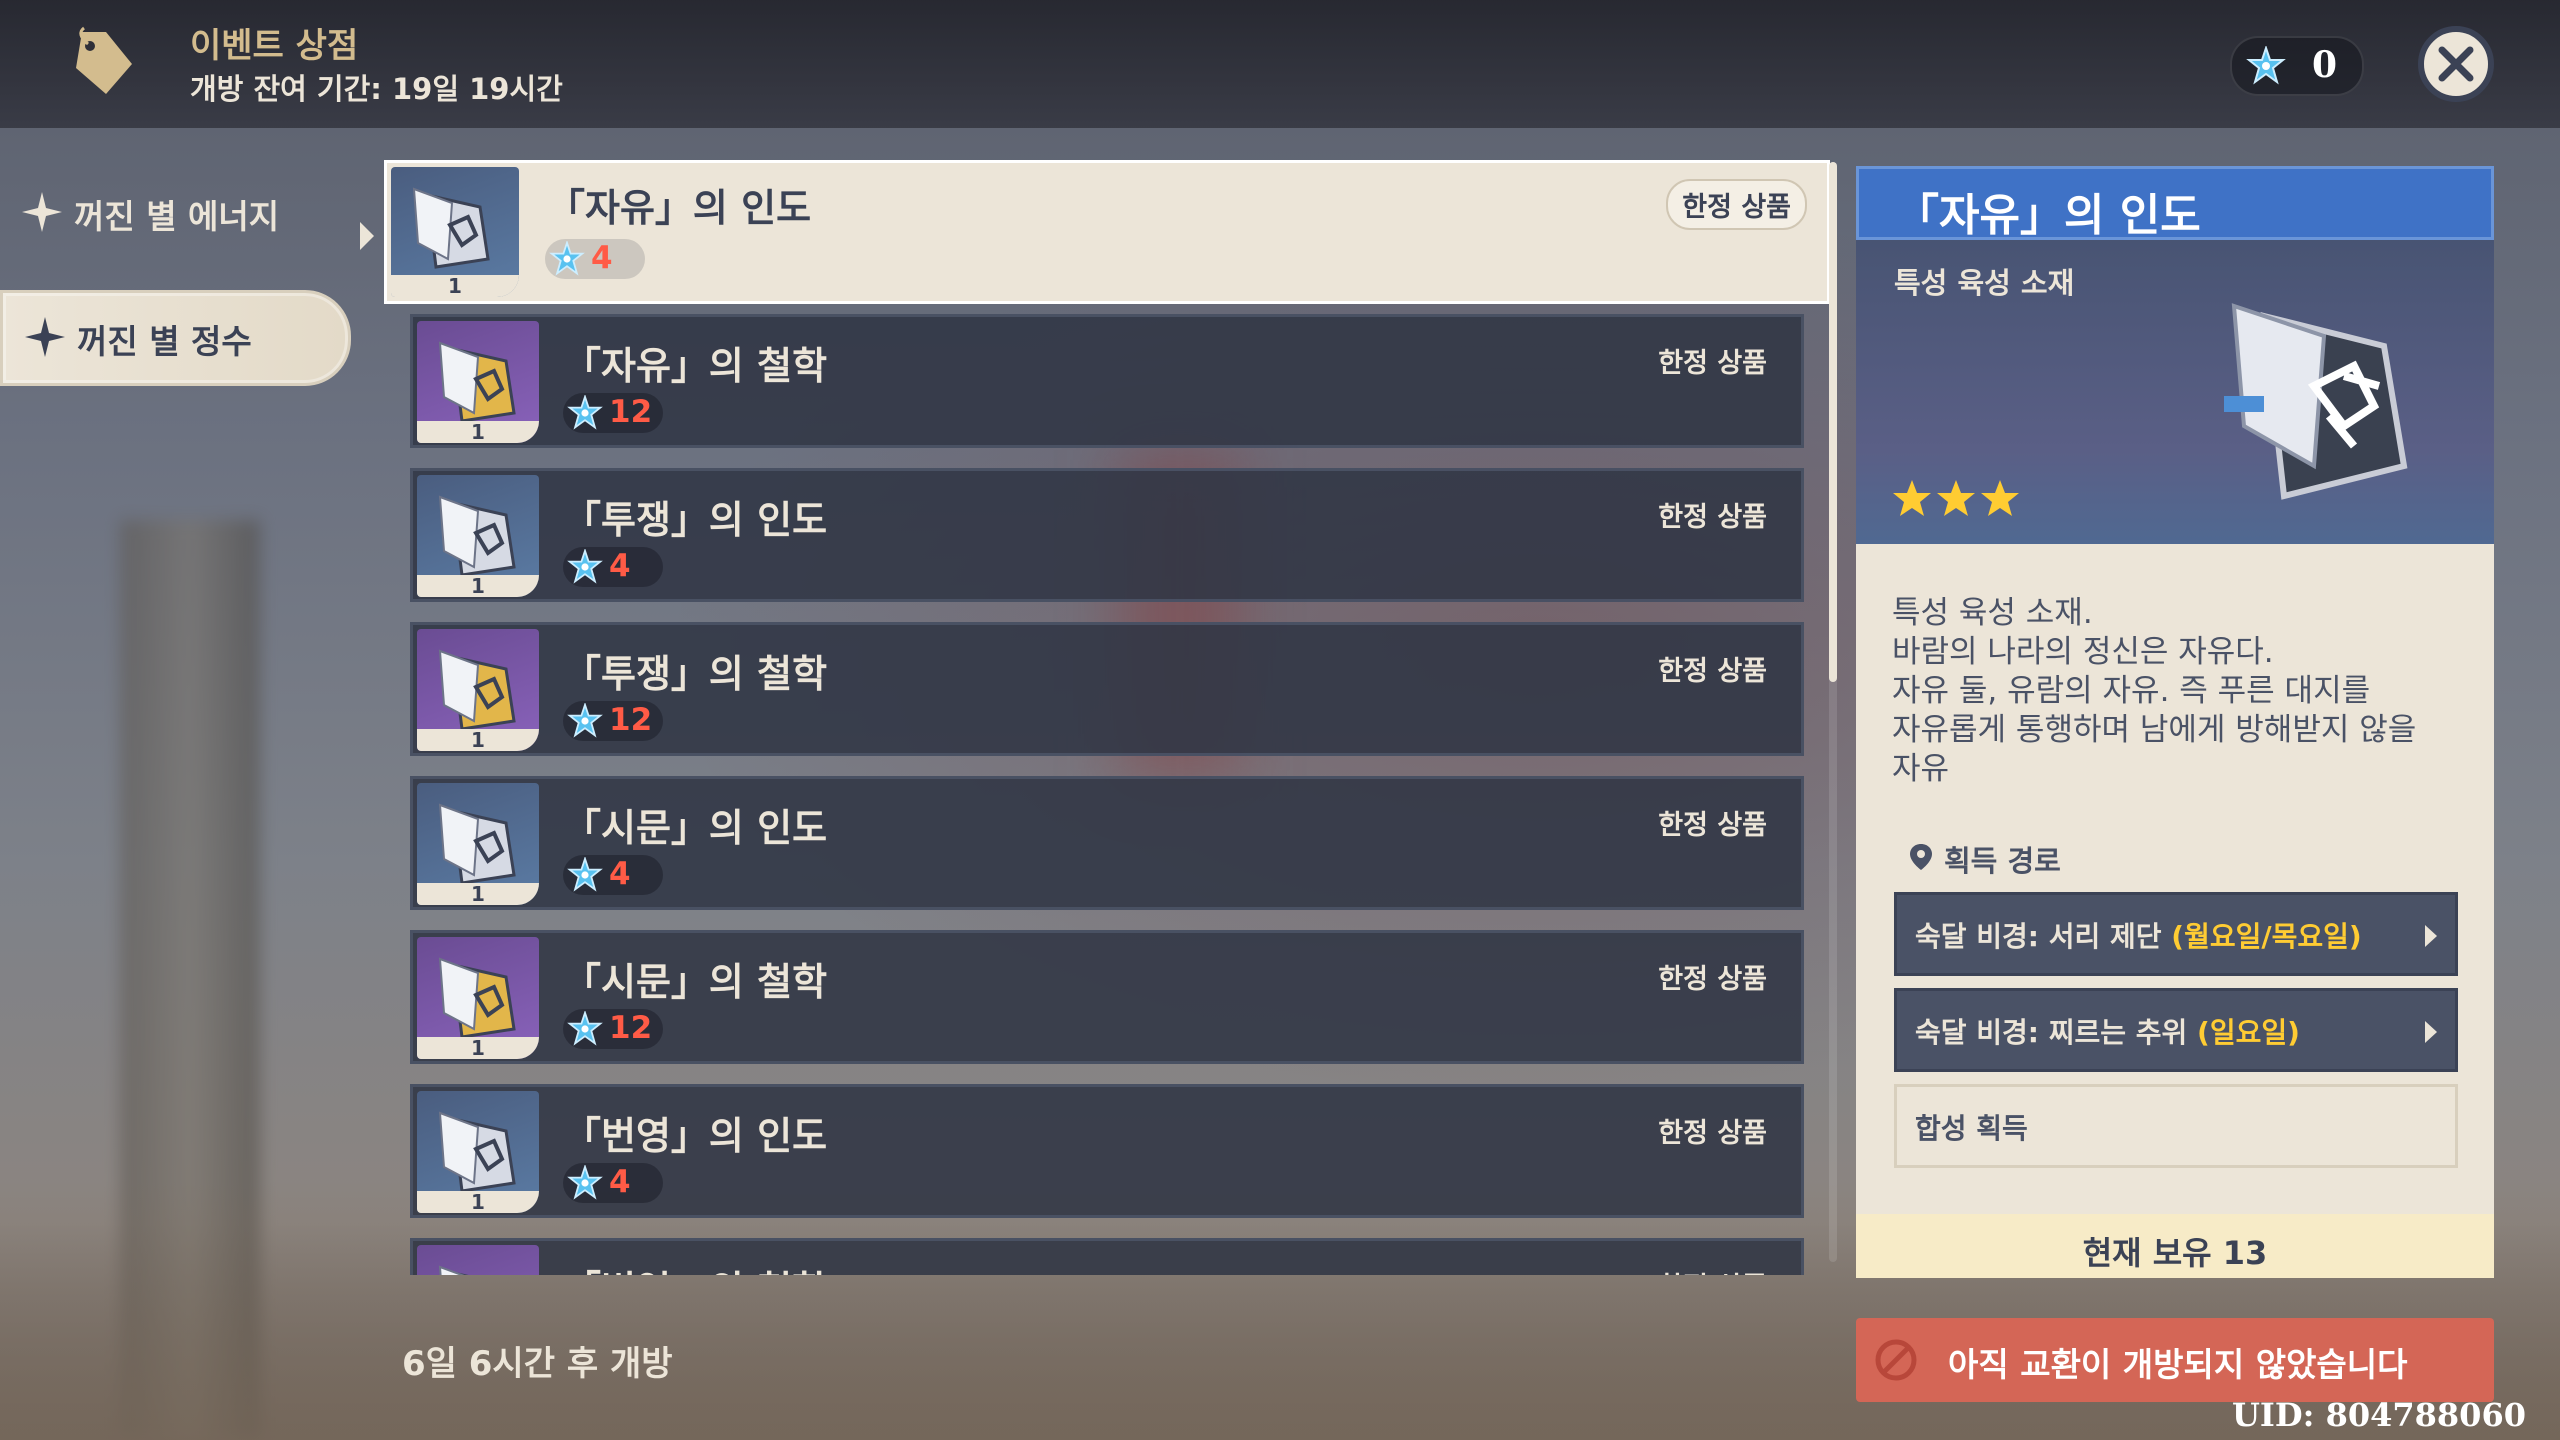 This screenshot has width=2560, height=1440. I want to click on owned-count: 현재 보유 13, so click(2175, 1246).